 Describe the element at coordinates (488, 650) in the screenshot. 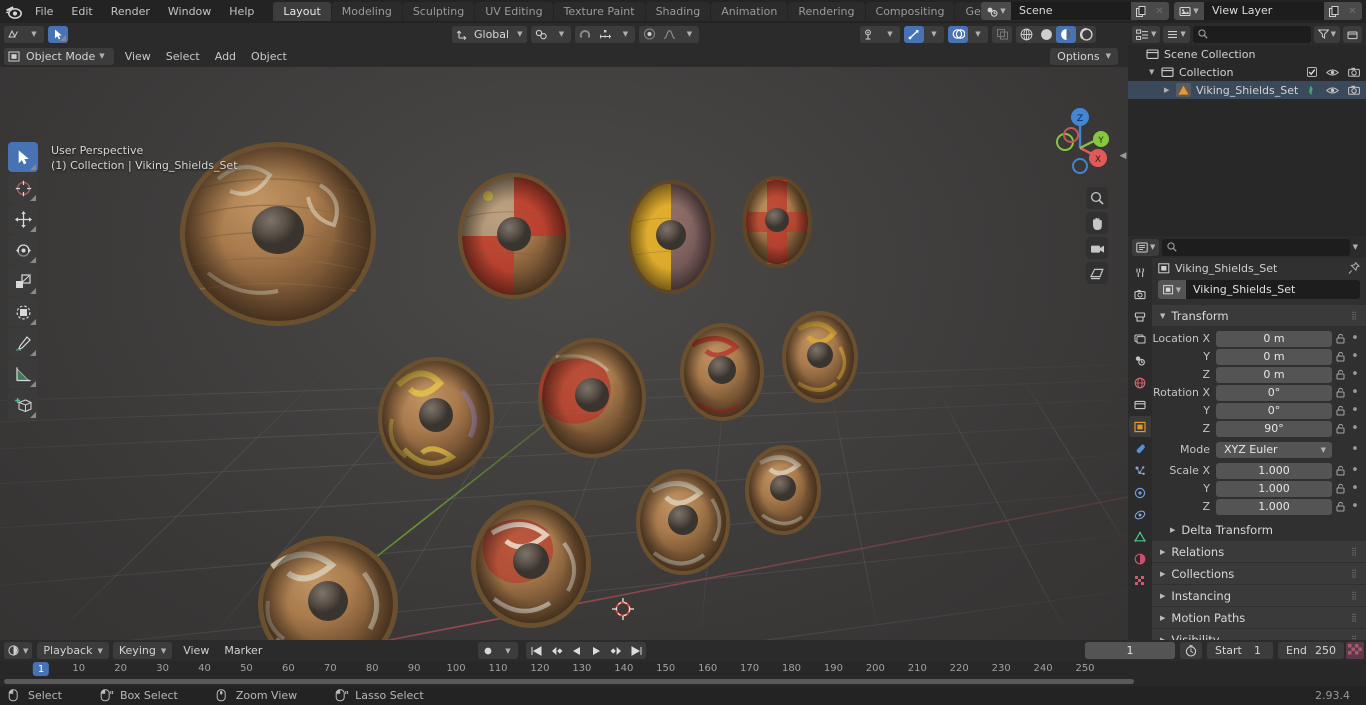

I see `record-icon` at that location.